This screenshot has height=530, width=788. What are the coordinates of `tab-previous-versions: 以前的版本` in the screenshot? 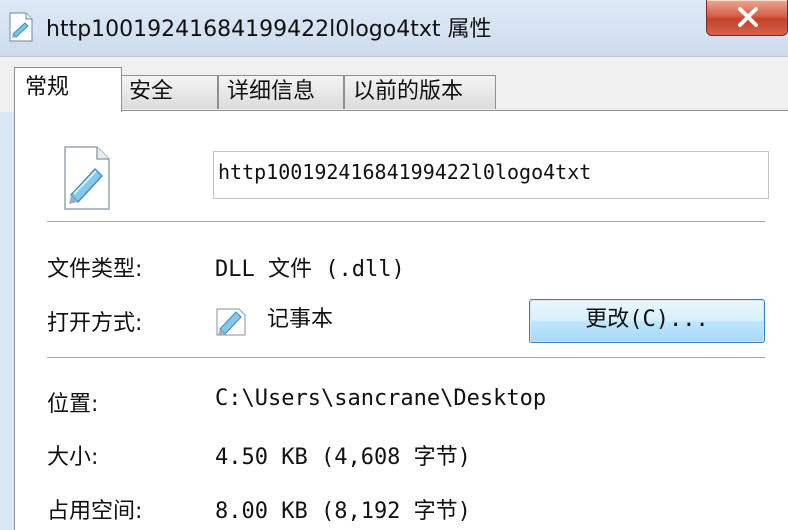 It's located at (420, 92).